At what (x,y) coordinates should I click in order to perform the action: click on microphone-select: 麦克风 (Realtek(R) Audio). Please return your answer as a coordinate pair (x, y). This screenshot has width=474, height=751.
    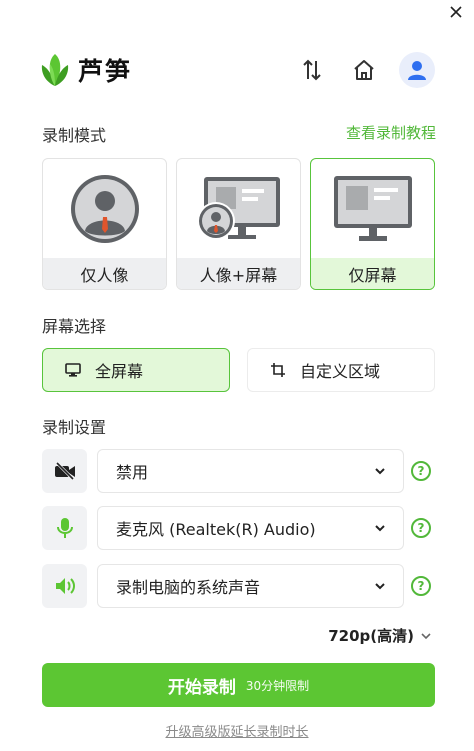
    Looking at the image, I should click on (250, 528).